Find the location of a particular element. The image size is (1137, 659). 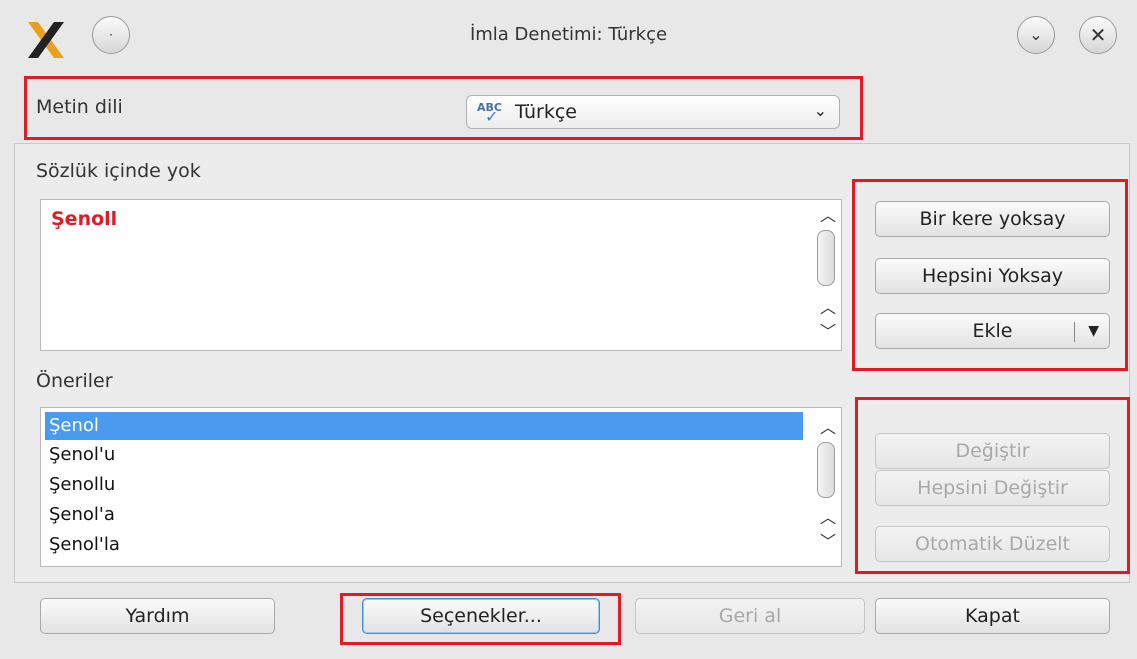

help-button: Yardım is located at coordinates (157, 616).